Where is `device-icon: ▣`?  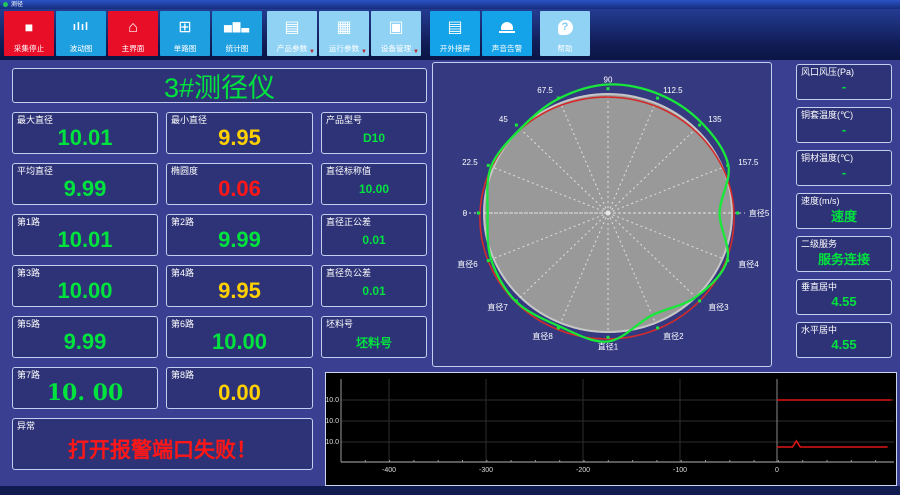
device-icon: ▣ is located at coordinates (396, 27).